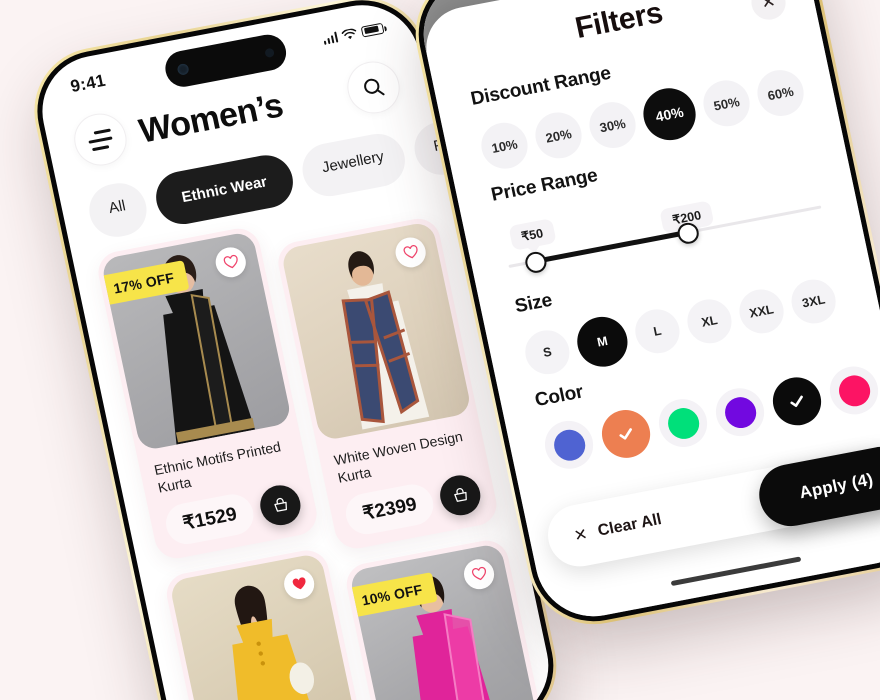  Describe the element at coordinates (444, 621) in the screenshot. I see `product-image: 10% OFF` at that location.